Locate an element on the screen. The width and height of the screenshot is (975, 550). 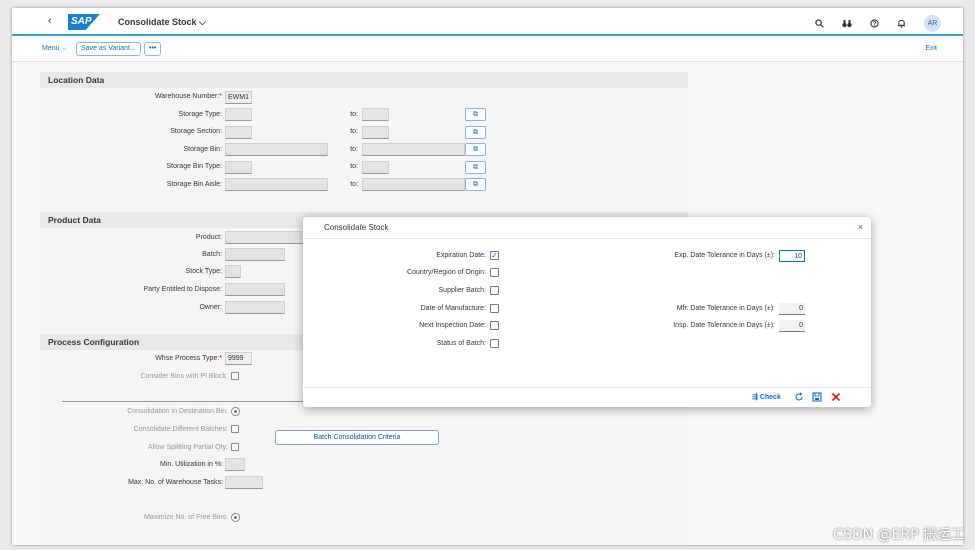
shell-actions: AR is located at coordinates (878, 23).